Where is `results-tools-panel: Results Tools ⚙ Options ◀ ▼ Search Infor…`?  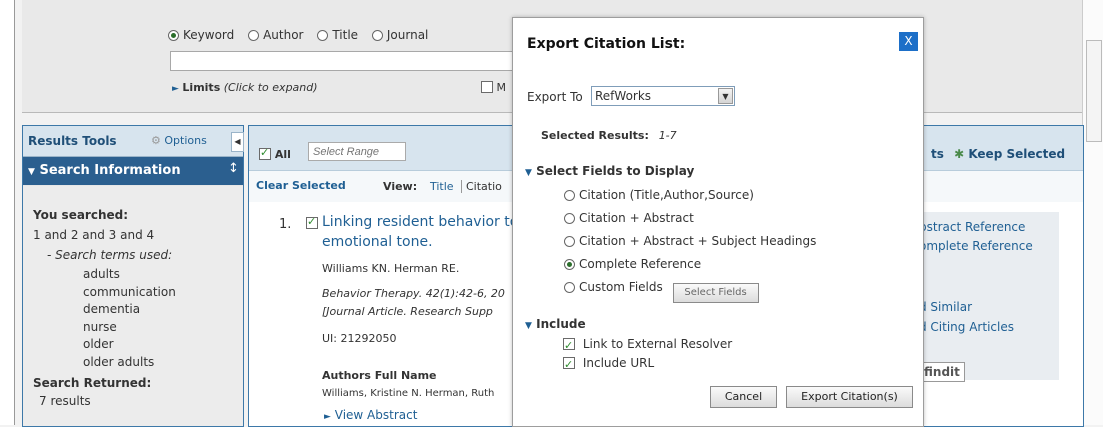
results-tools-panel: Results Tools ⚙ Options ◀ ▼ Search Infor… is located at coordinates (133, 276).